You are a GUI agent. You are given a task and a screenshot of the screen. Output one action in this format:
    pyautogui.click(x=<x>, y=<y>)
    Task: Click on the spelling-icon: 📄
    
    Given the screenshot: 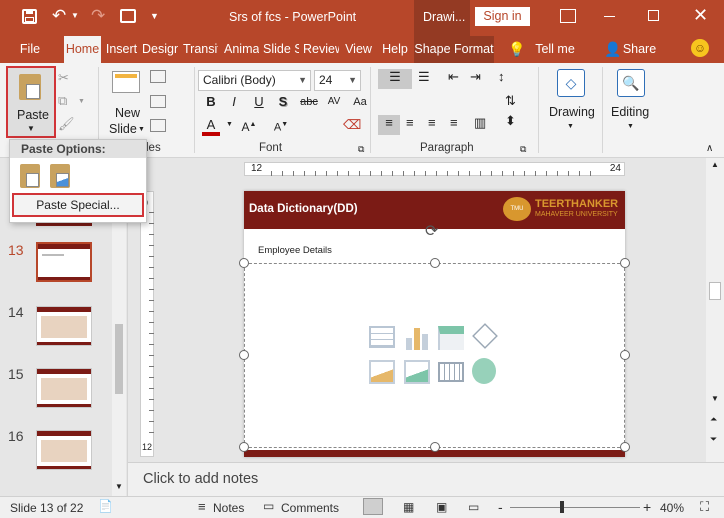 What is the action you would take?
    pyautogui.click(x=105, y=506)
    